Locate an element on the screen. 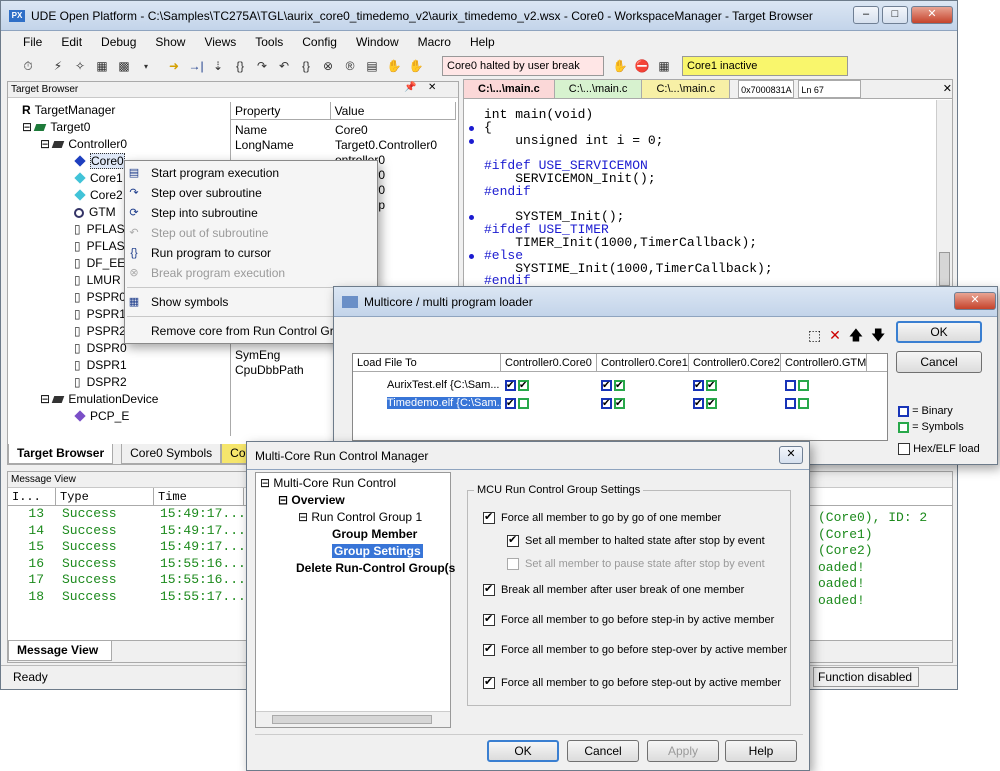 This screenshot has height=771, width=1000. run-to-icon: →| is located at coordinates (196, 66).